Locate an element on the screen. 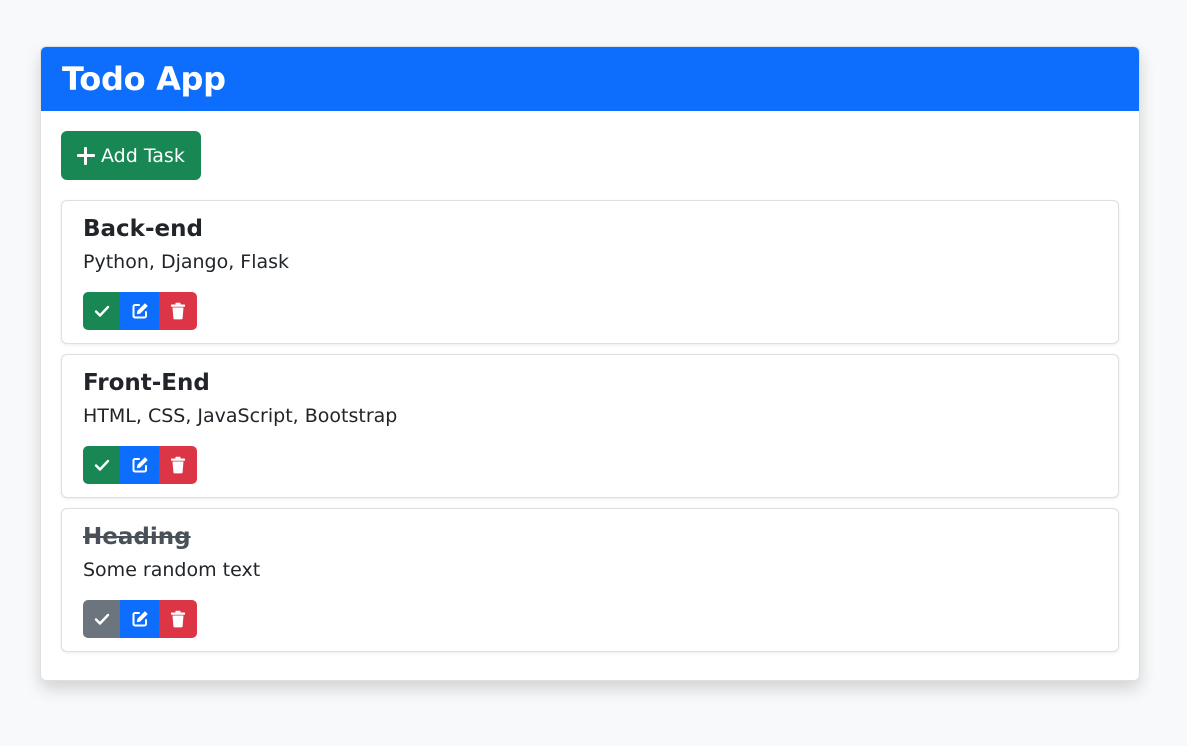 Image resolution: width=1187 pixels, height=746 pixels. task-title: Front-End is located at coordinates (146, 383).